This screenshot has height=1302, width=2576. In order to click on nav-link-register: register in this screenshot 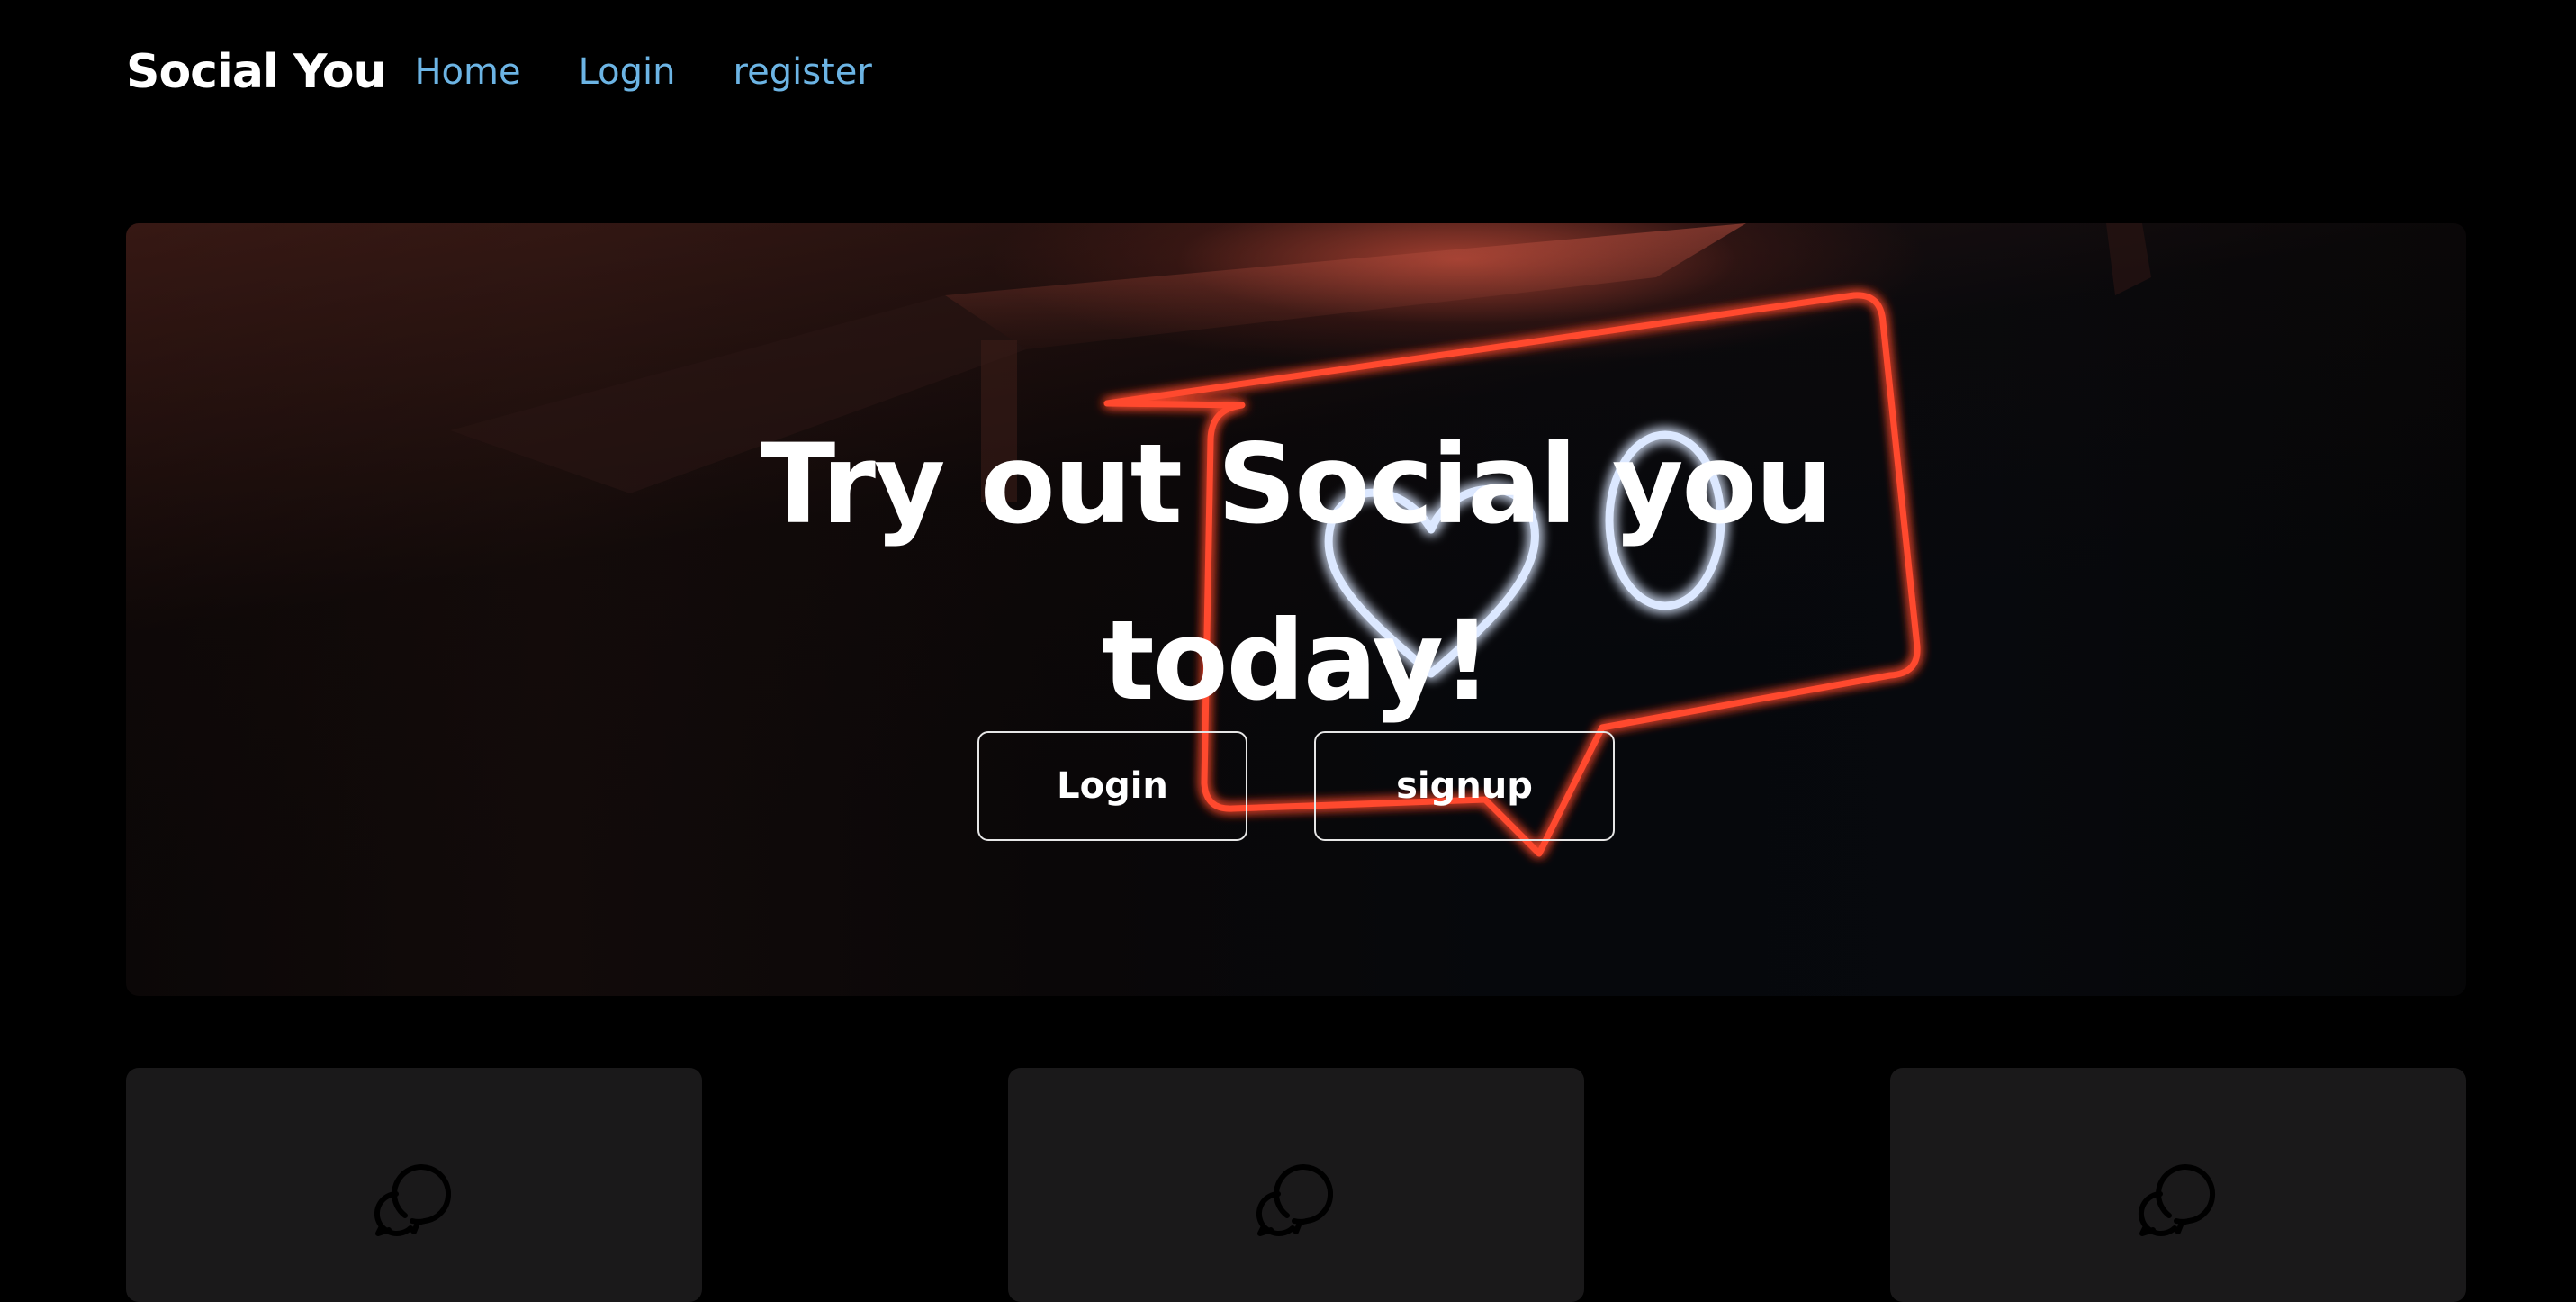, I will do `click(803, 72)`.